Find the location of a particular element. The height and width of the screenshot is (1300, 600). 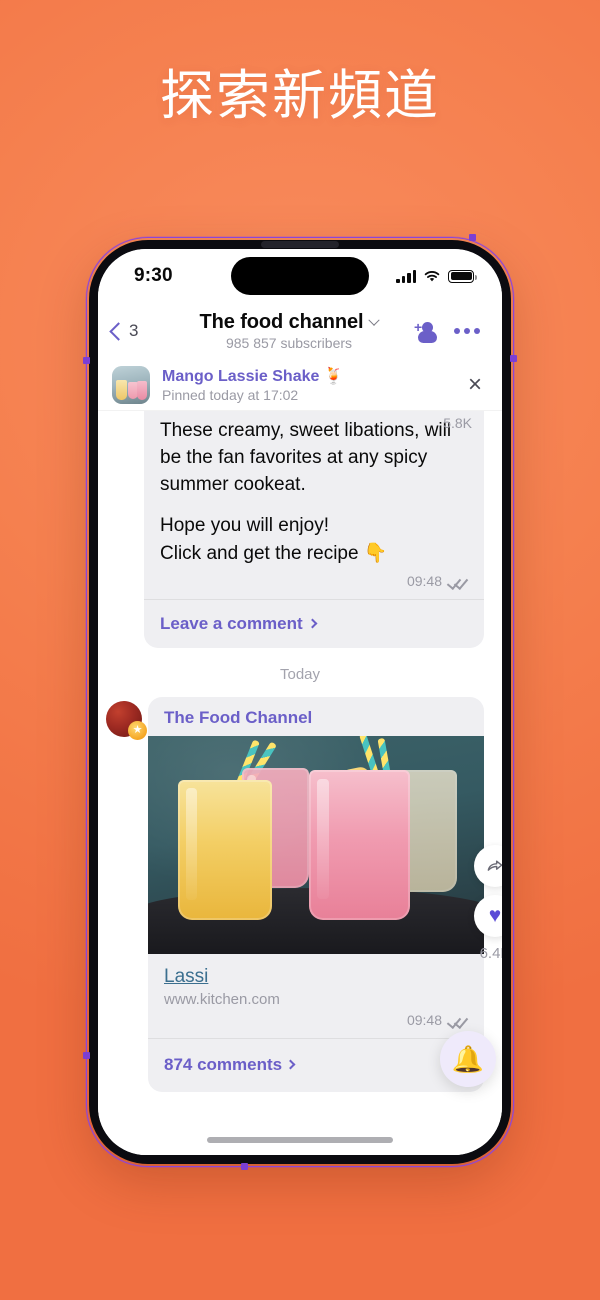

link-preview: Lassi www.kitchen.com is located at coordinates (316, 982).